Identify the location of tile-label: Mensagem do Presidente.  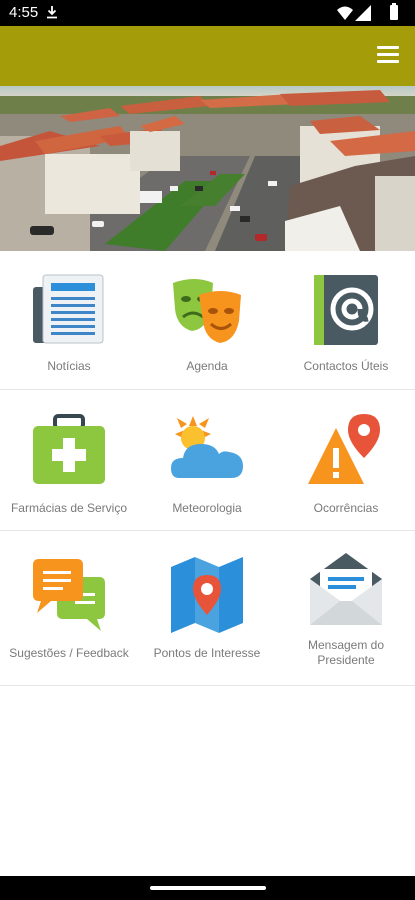
(346, 652).